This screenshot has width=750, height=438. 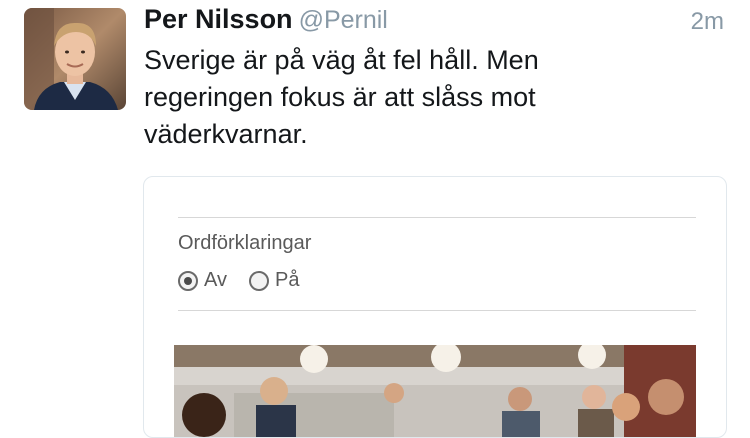 I want to click on radio-group: Av På, so click(x=249, y=280).